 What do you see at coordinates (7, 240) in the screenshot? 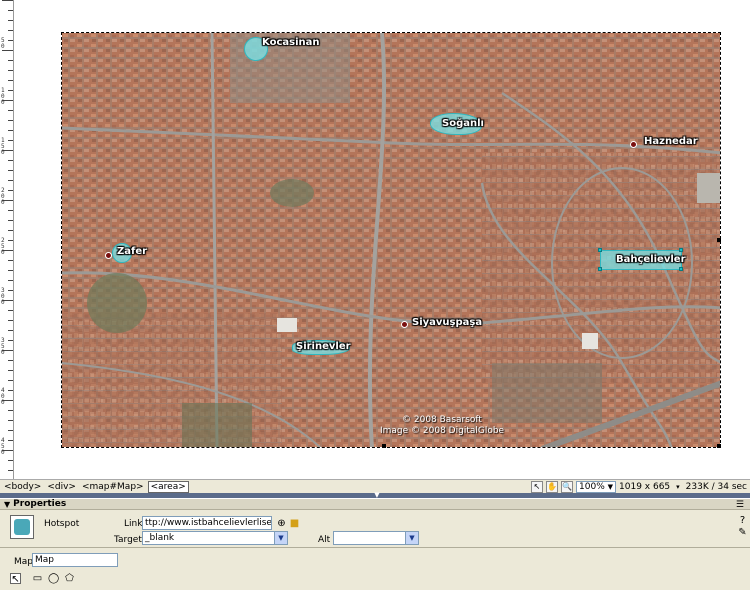
I see `vertical-ruler: 50 100 150 200 250 300 350 400 450` at bounding box center [7, 240].